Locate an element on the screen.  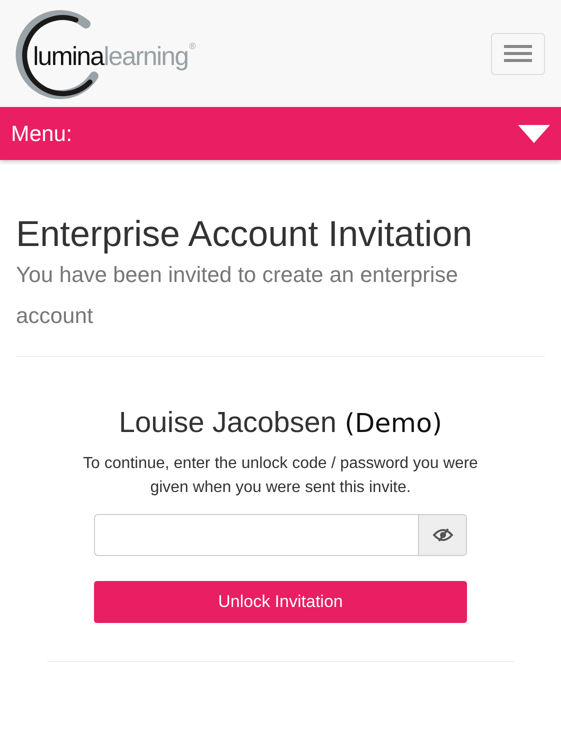
unlock-invitation-button: Unlock Invitation is located at coordinates (280, 602).